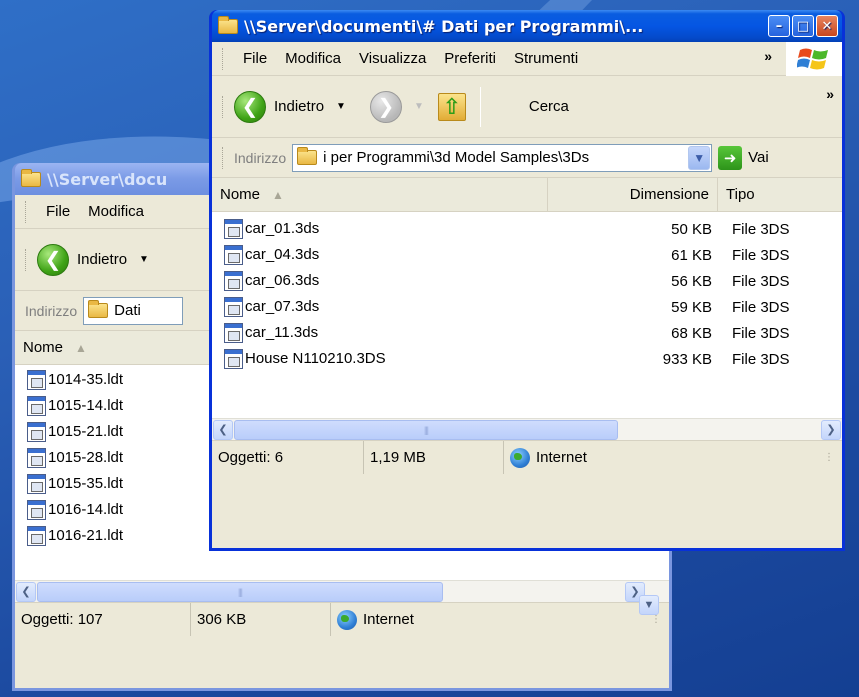  What do you see at coordinates (831, 429) in the screenshot?
I see `scroll-right-button: ❯` at bounding box center [831, 429].